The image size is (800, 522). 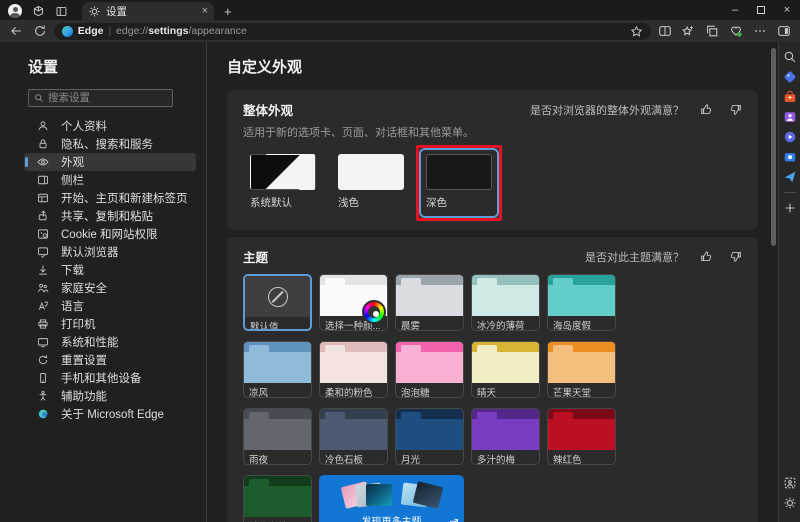 What do you see at coordinates (107, 217) in the screenshot?
I see `sidebar-item-label: 共享、复制和粘贴` at bounding box center [107, 217].